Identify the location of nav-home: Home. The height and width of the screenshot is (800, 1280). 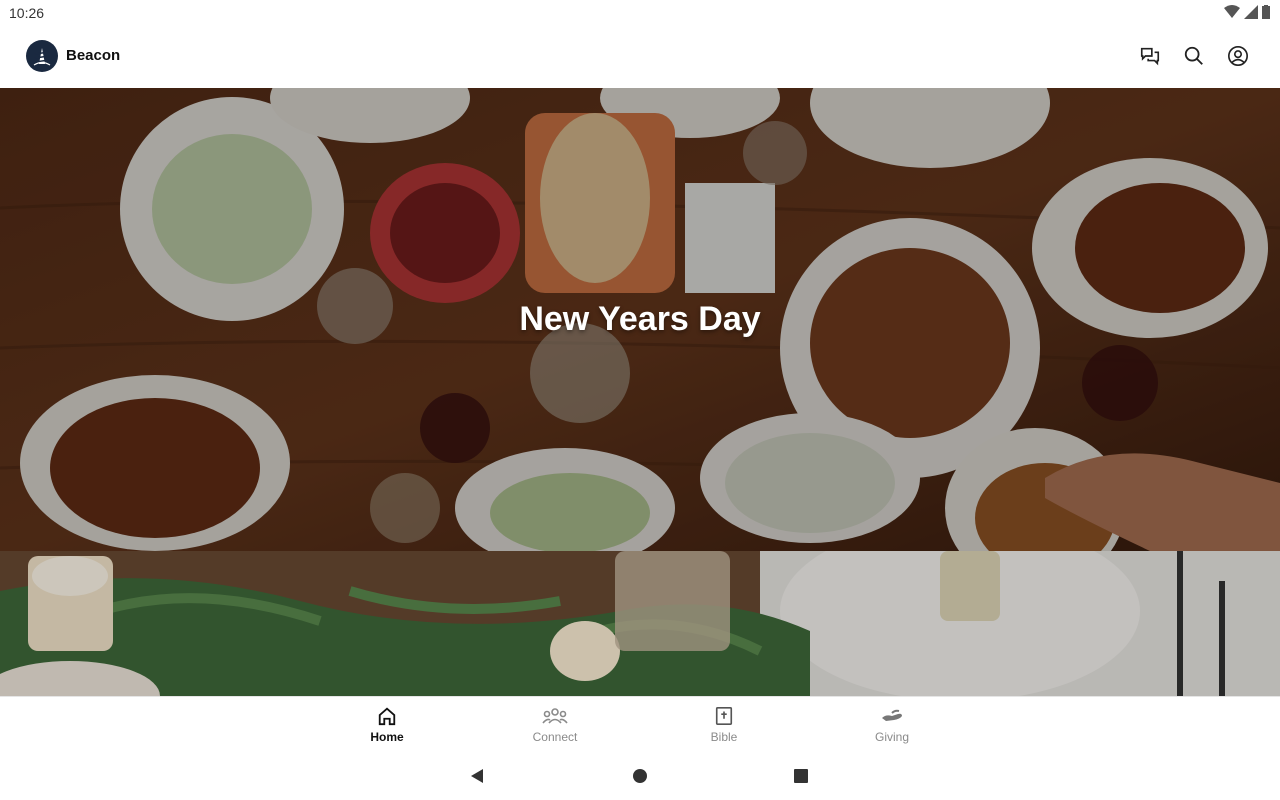
(387, 725).